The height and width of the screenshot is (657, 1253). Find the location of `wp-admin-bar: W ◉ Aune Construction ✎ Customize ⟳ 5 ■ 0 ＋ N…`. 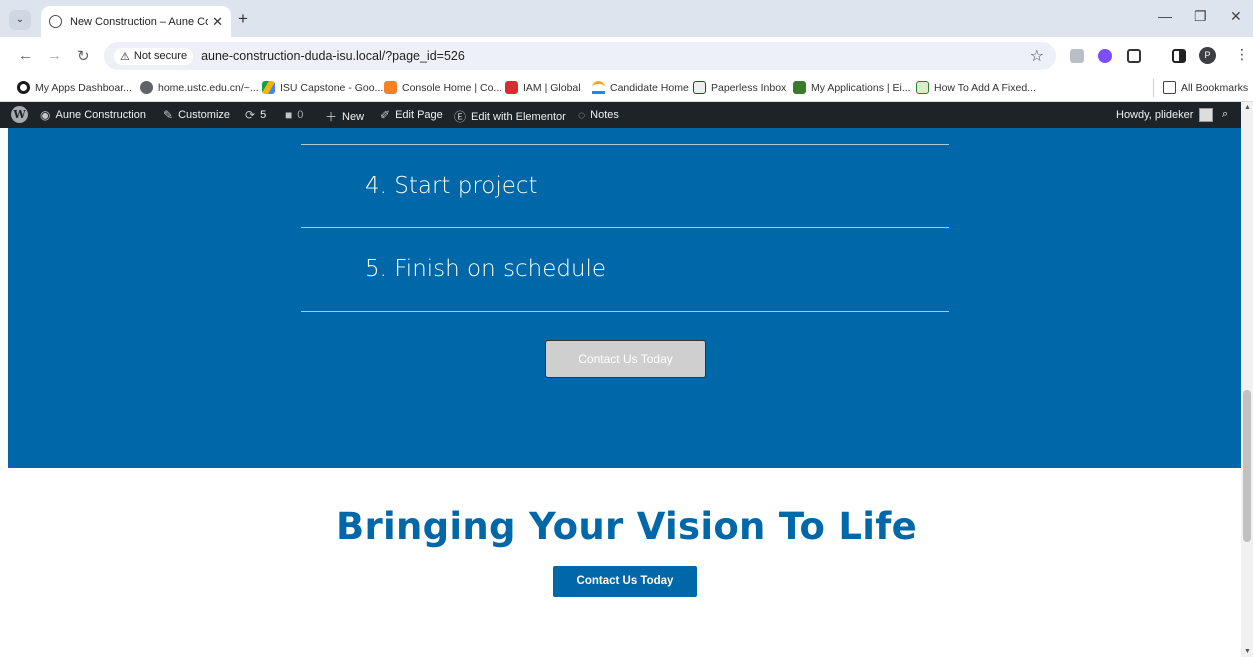

wp-admin-bar: W ◉ Aune Construction ✎ Customize ⟳ 5 ■ 0 ＋ N… is located at coordinates (626, 115).